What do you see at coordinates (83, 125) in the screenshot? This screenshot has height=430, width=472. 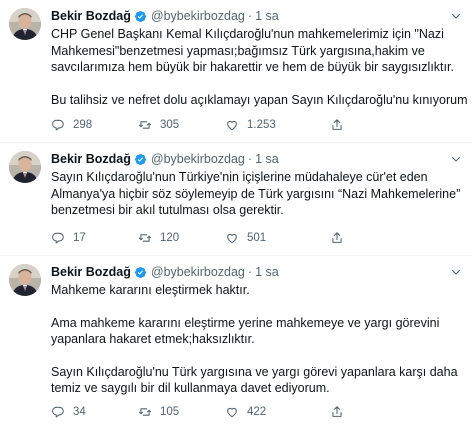 I see `reply-count: 298` at bounding box center [83, 125].